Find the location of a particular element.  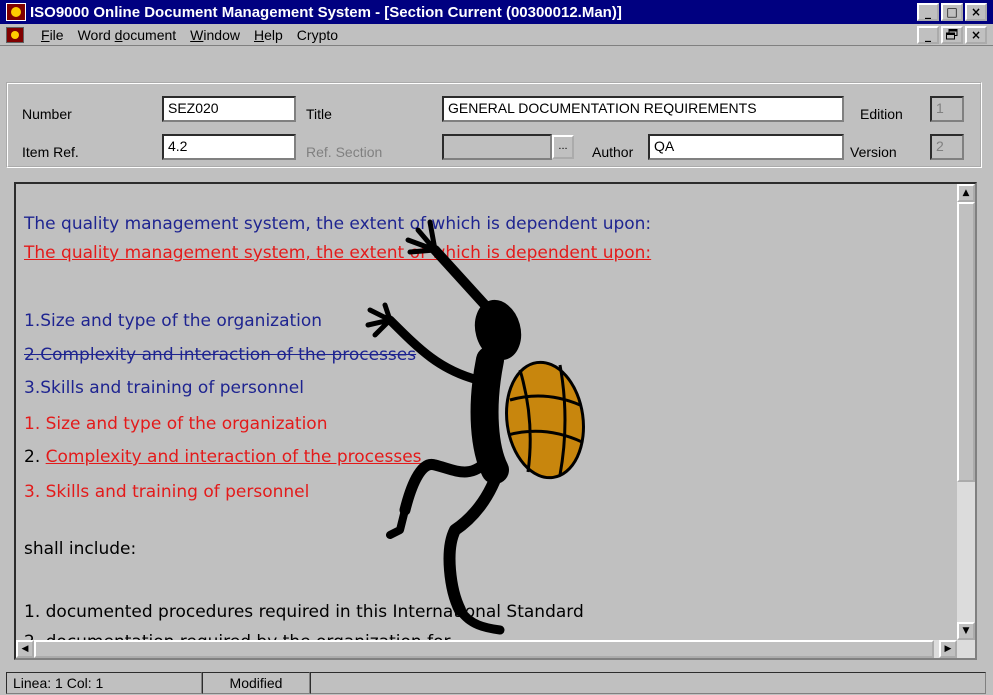

doc-line-5: 3.Skills and training of personnel is located at coordinates (164, 388).